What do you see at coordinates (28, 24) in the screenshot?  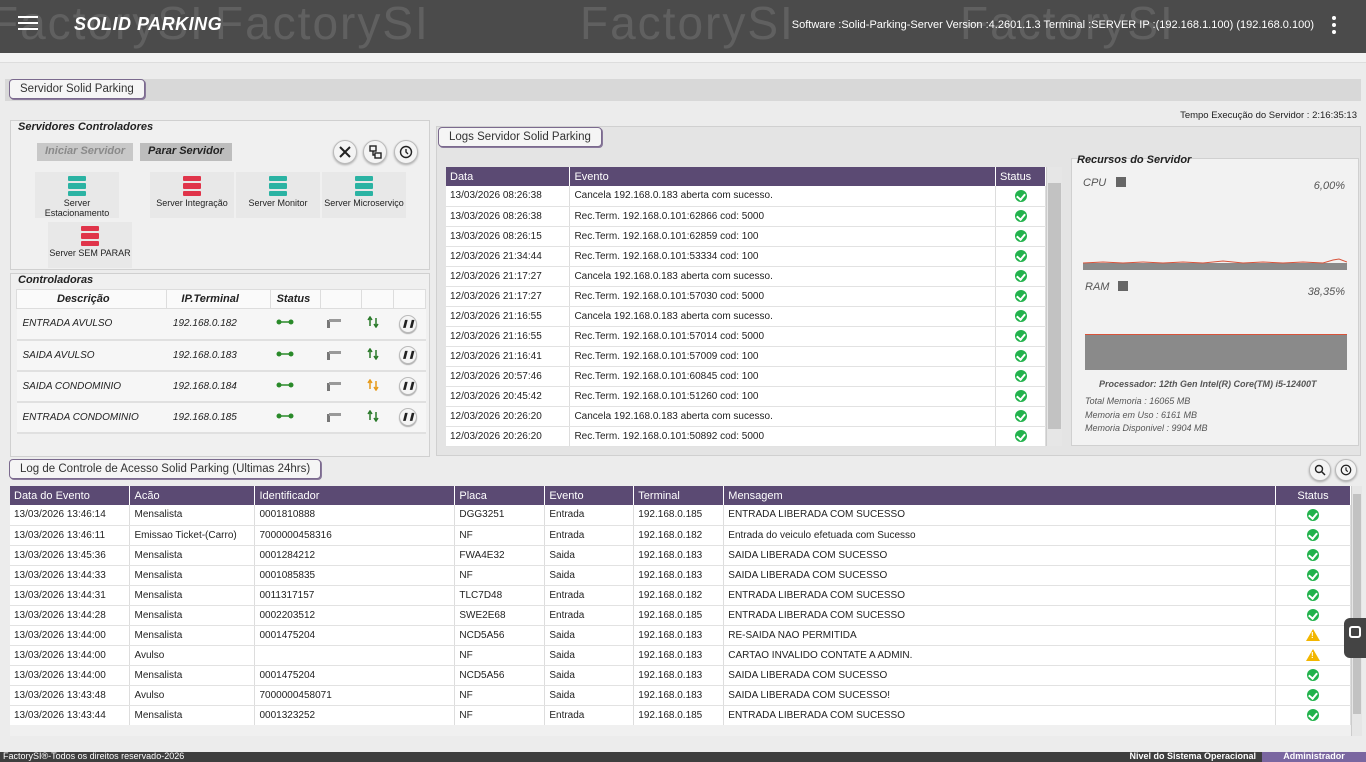 I see `menu-icon` at bounding box center [28, 24].